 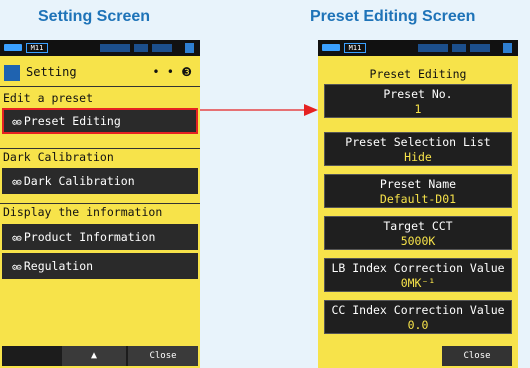 I want to click on dark-calibration-button: ⚙⚙ Dark Calibration, so click(x=100, y=181).